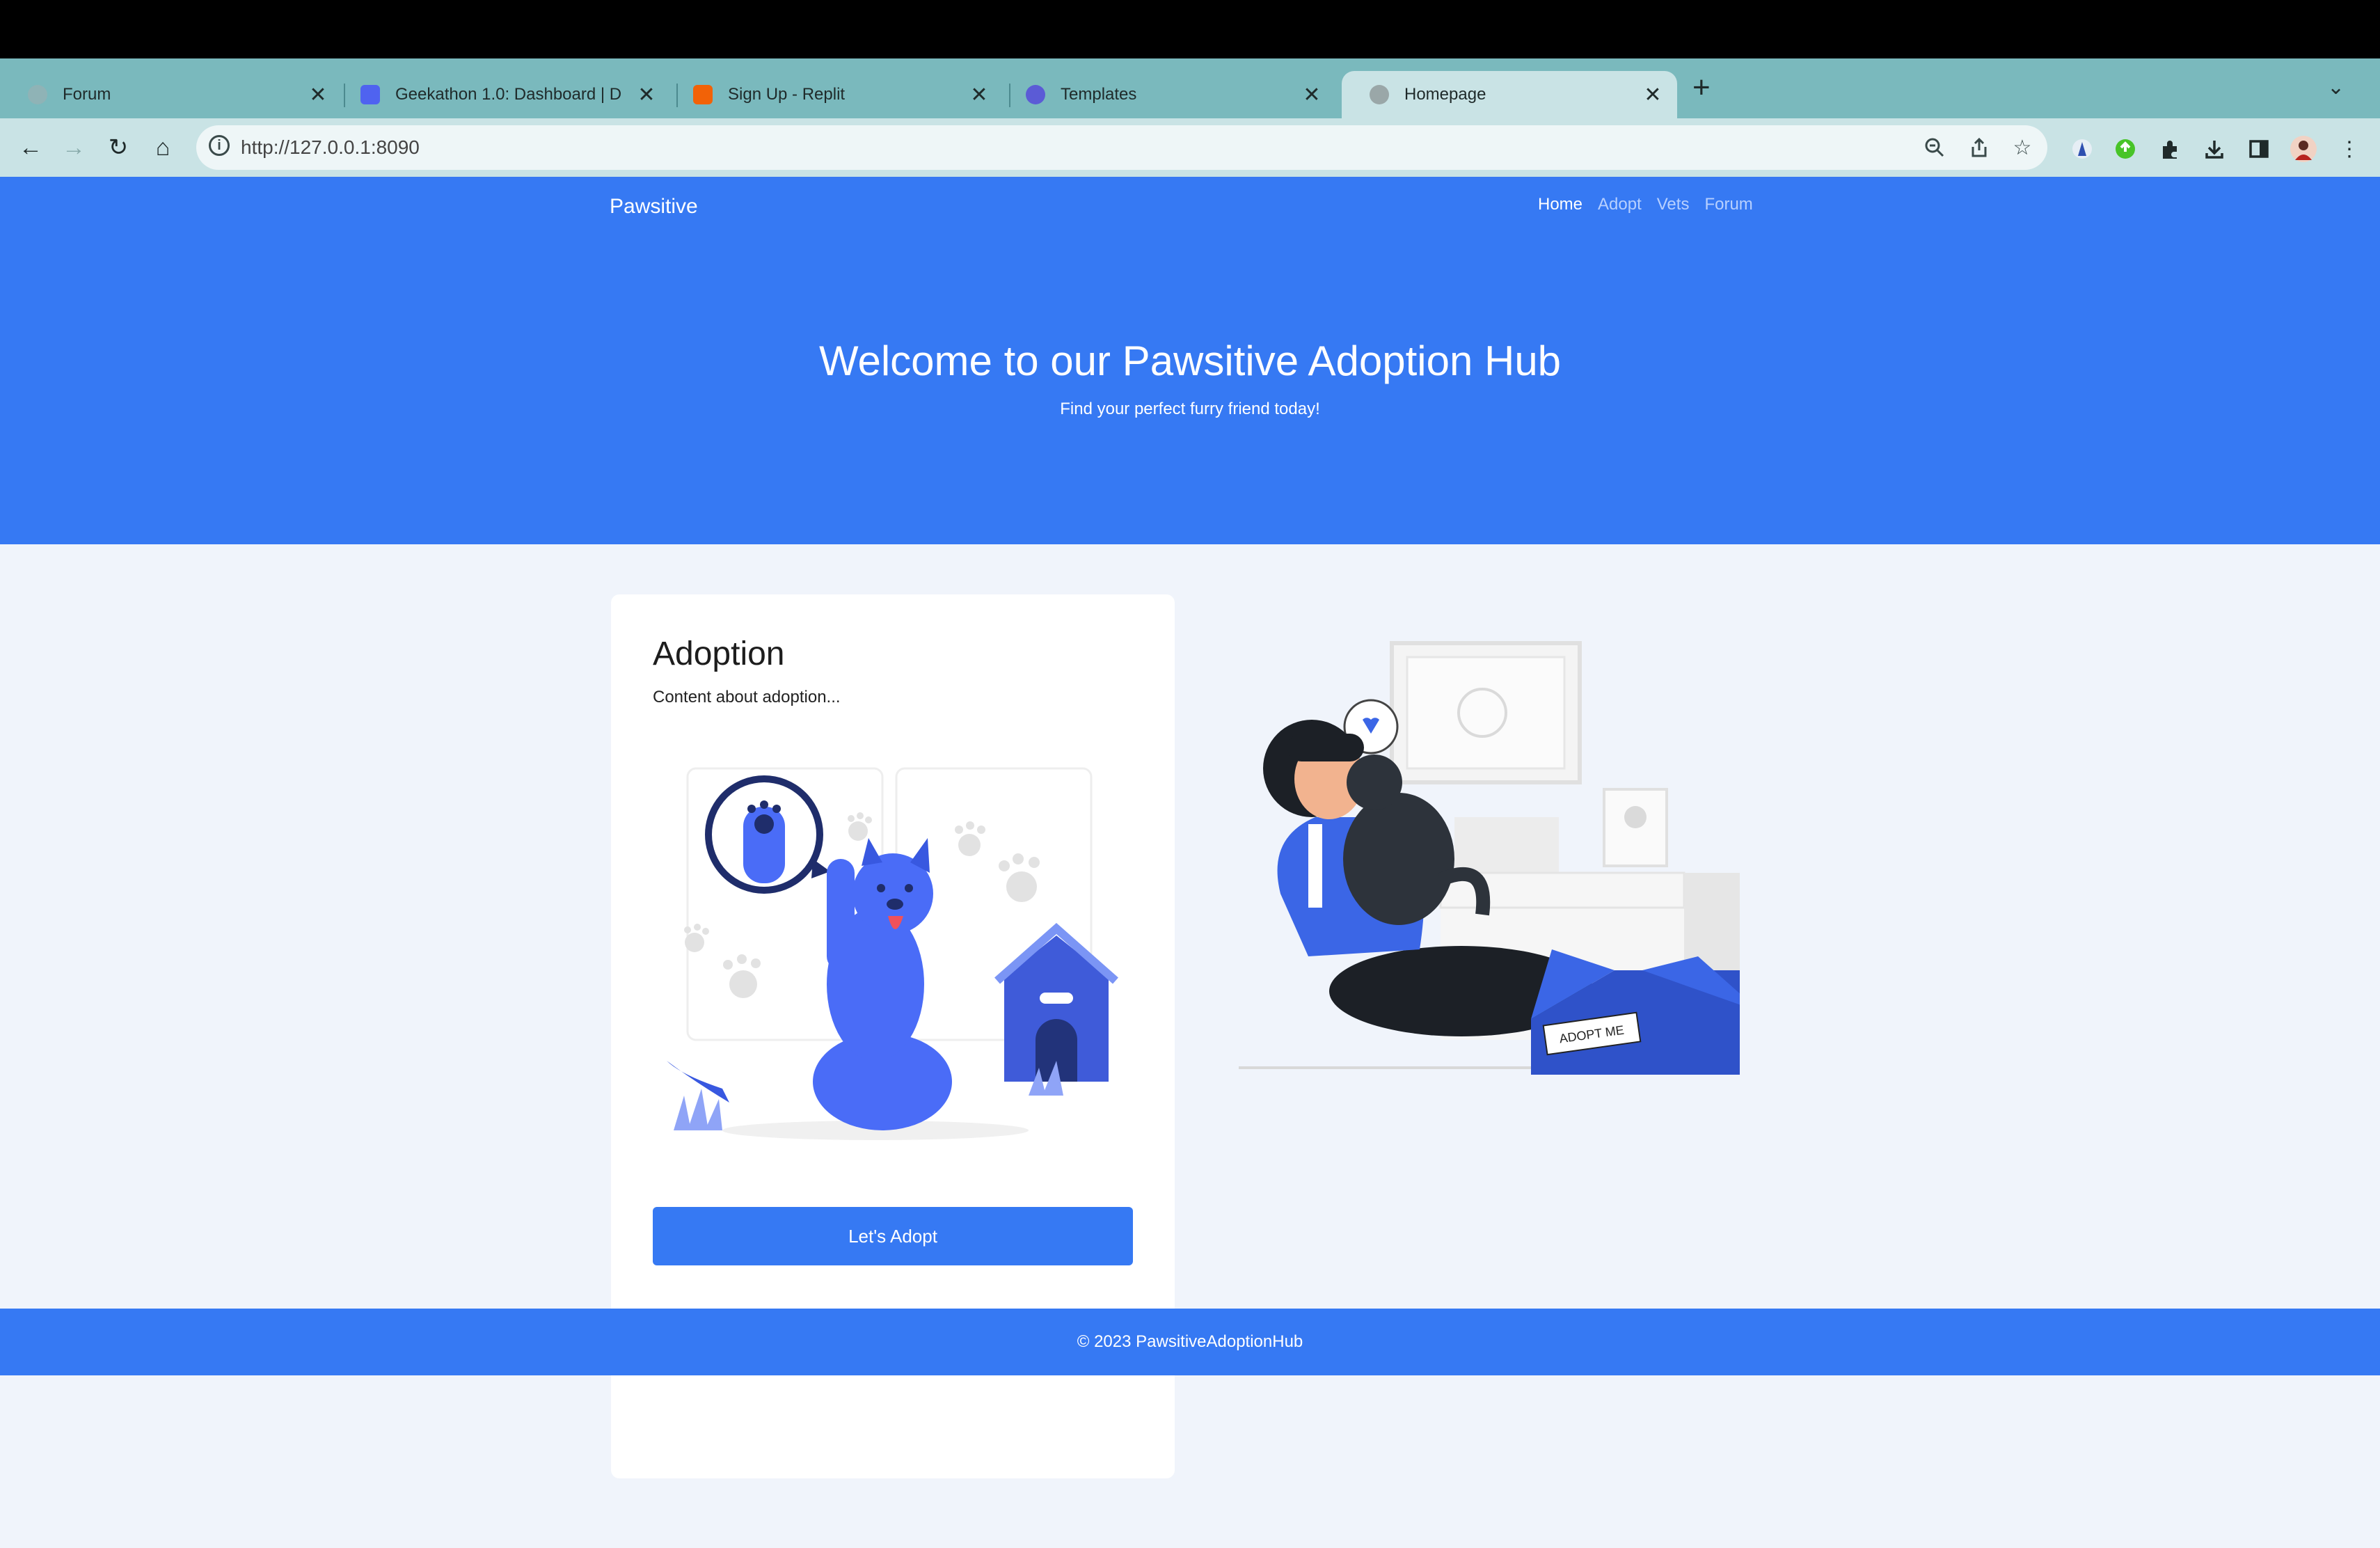  I want to click on screen-top-bar, so click(1190, 29).